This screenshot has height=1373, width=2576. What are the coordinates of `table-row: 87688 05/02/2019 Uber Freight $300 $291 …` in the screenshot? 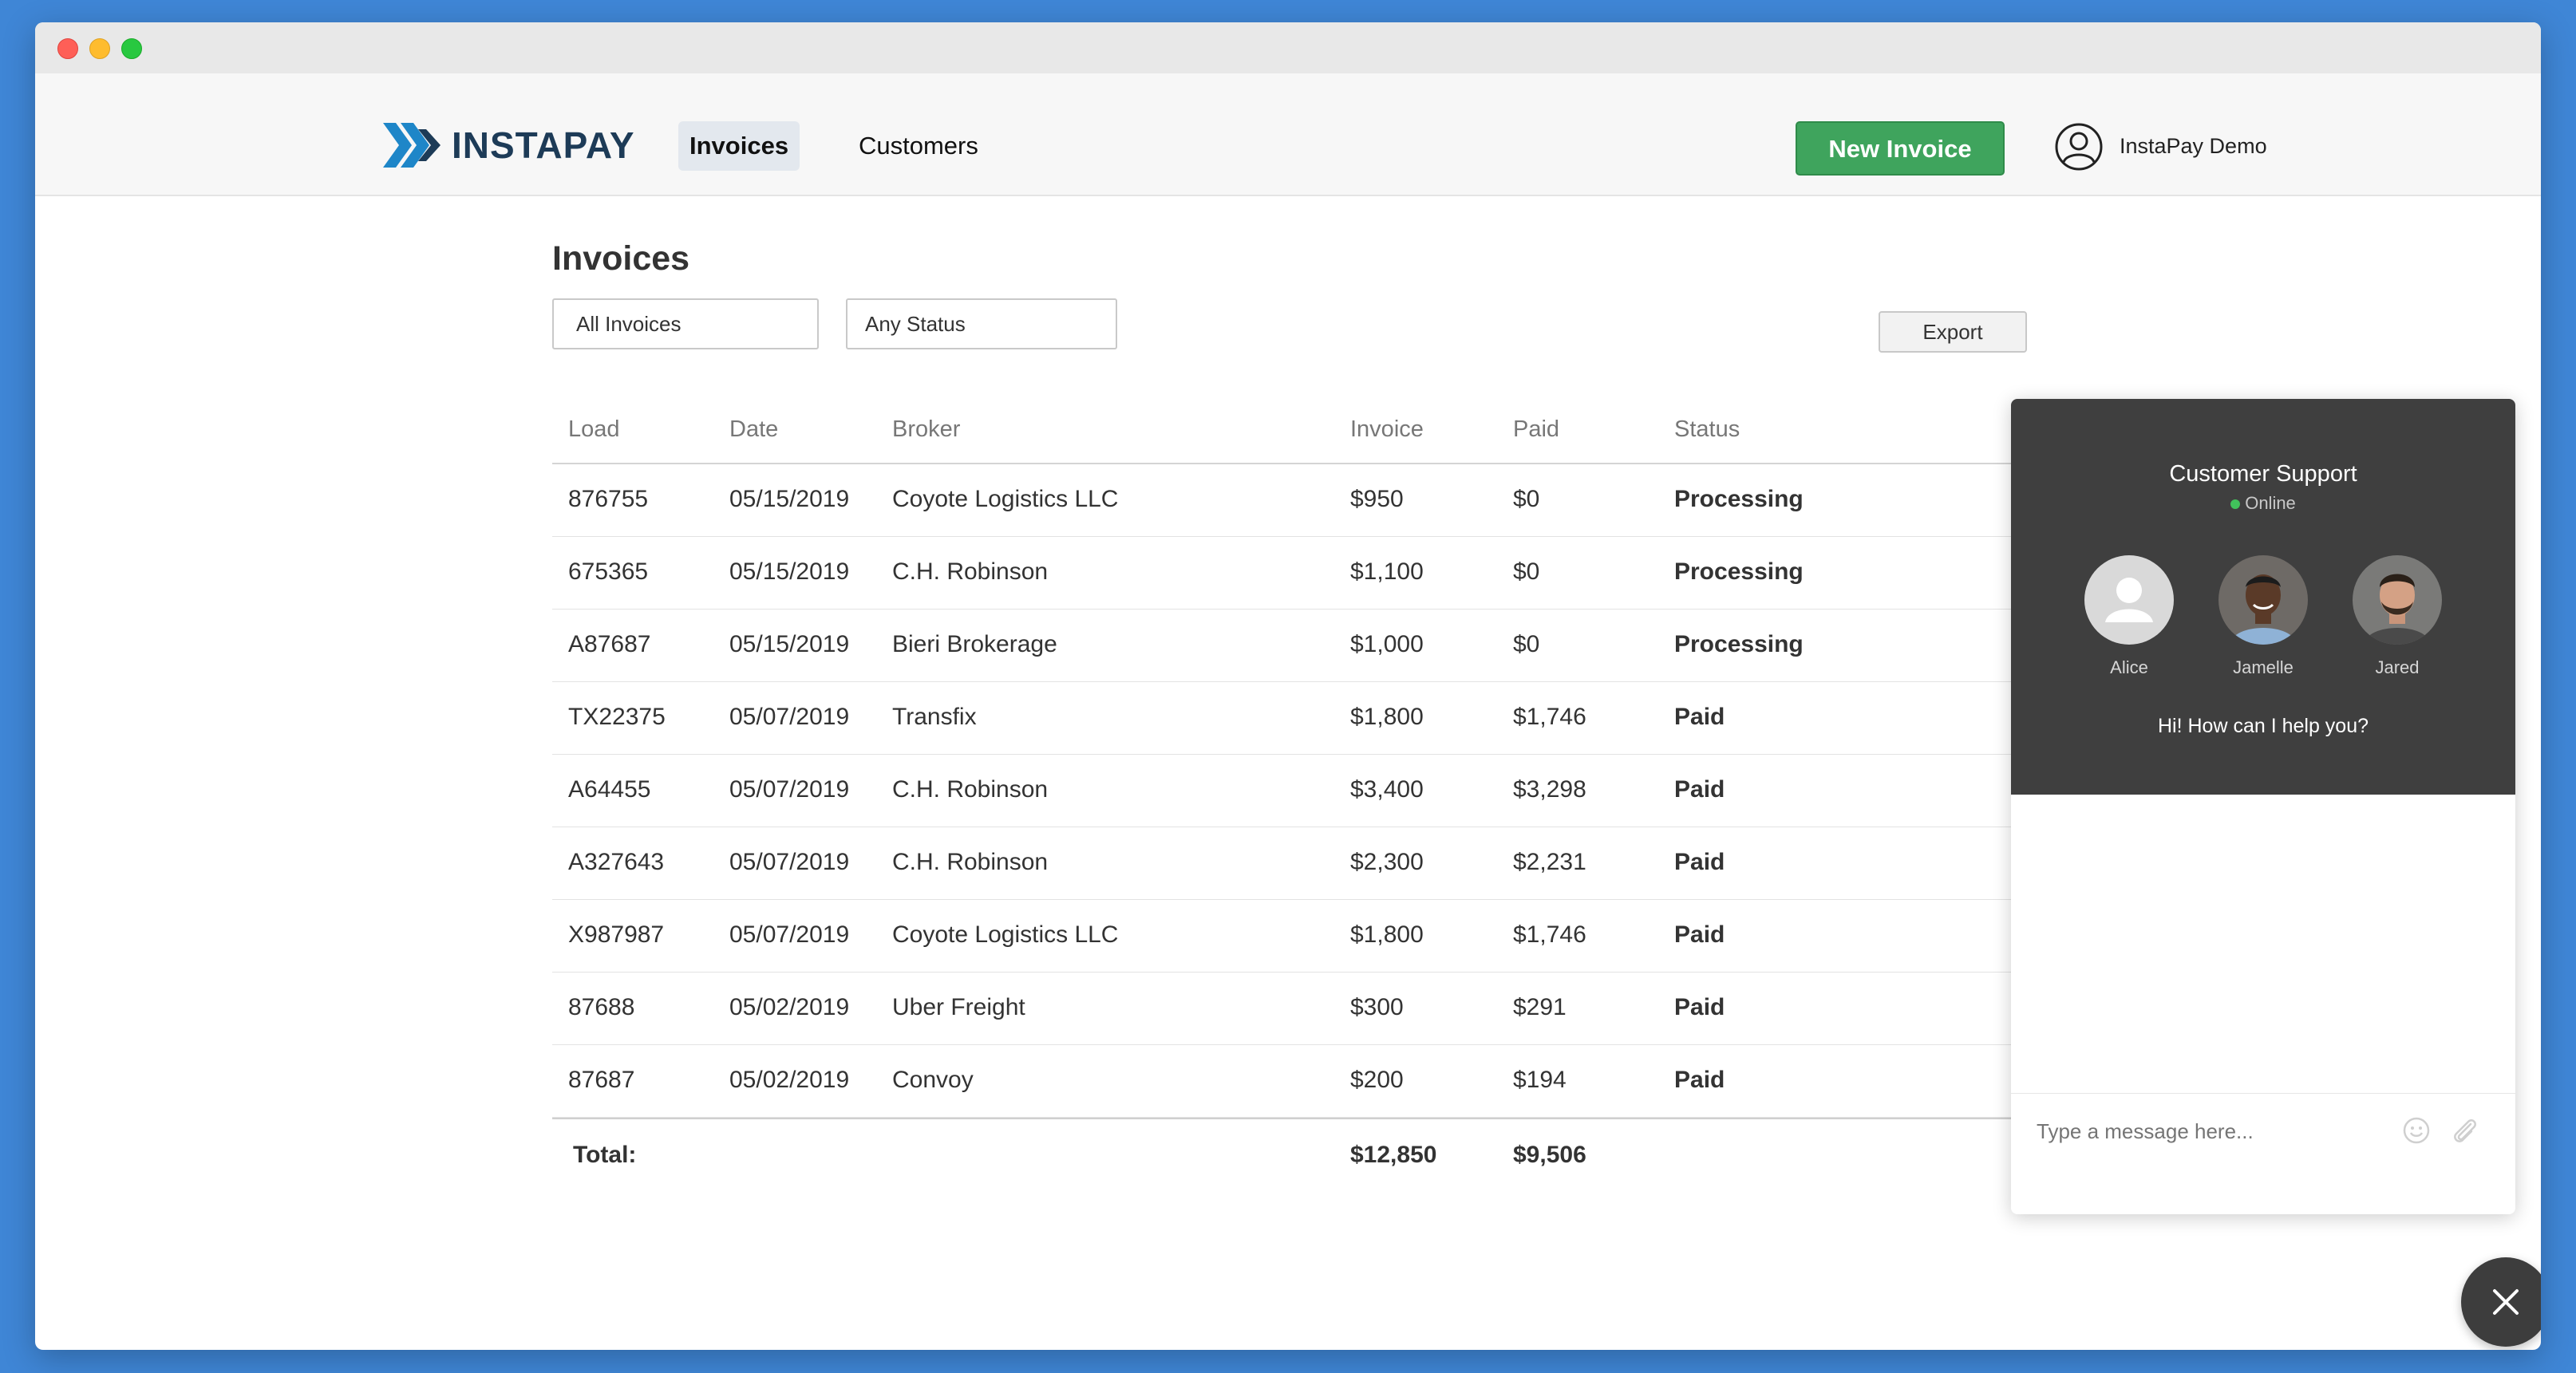 It's located at (1350, 1009).